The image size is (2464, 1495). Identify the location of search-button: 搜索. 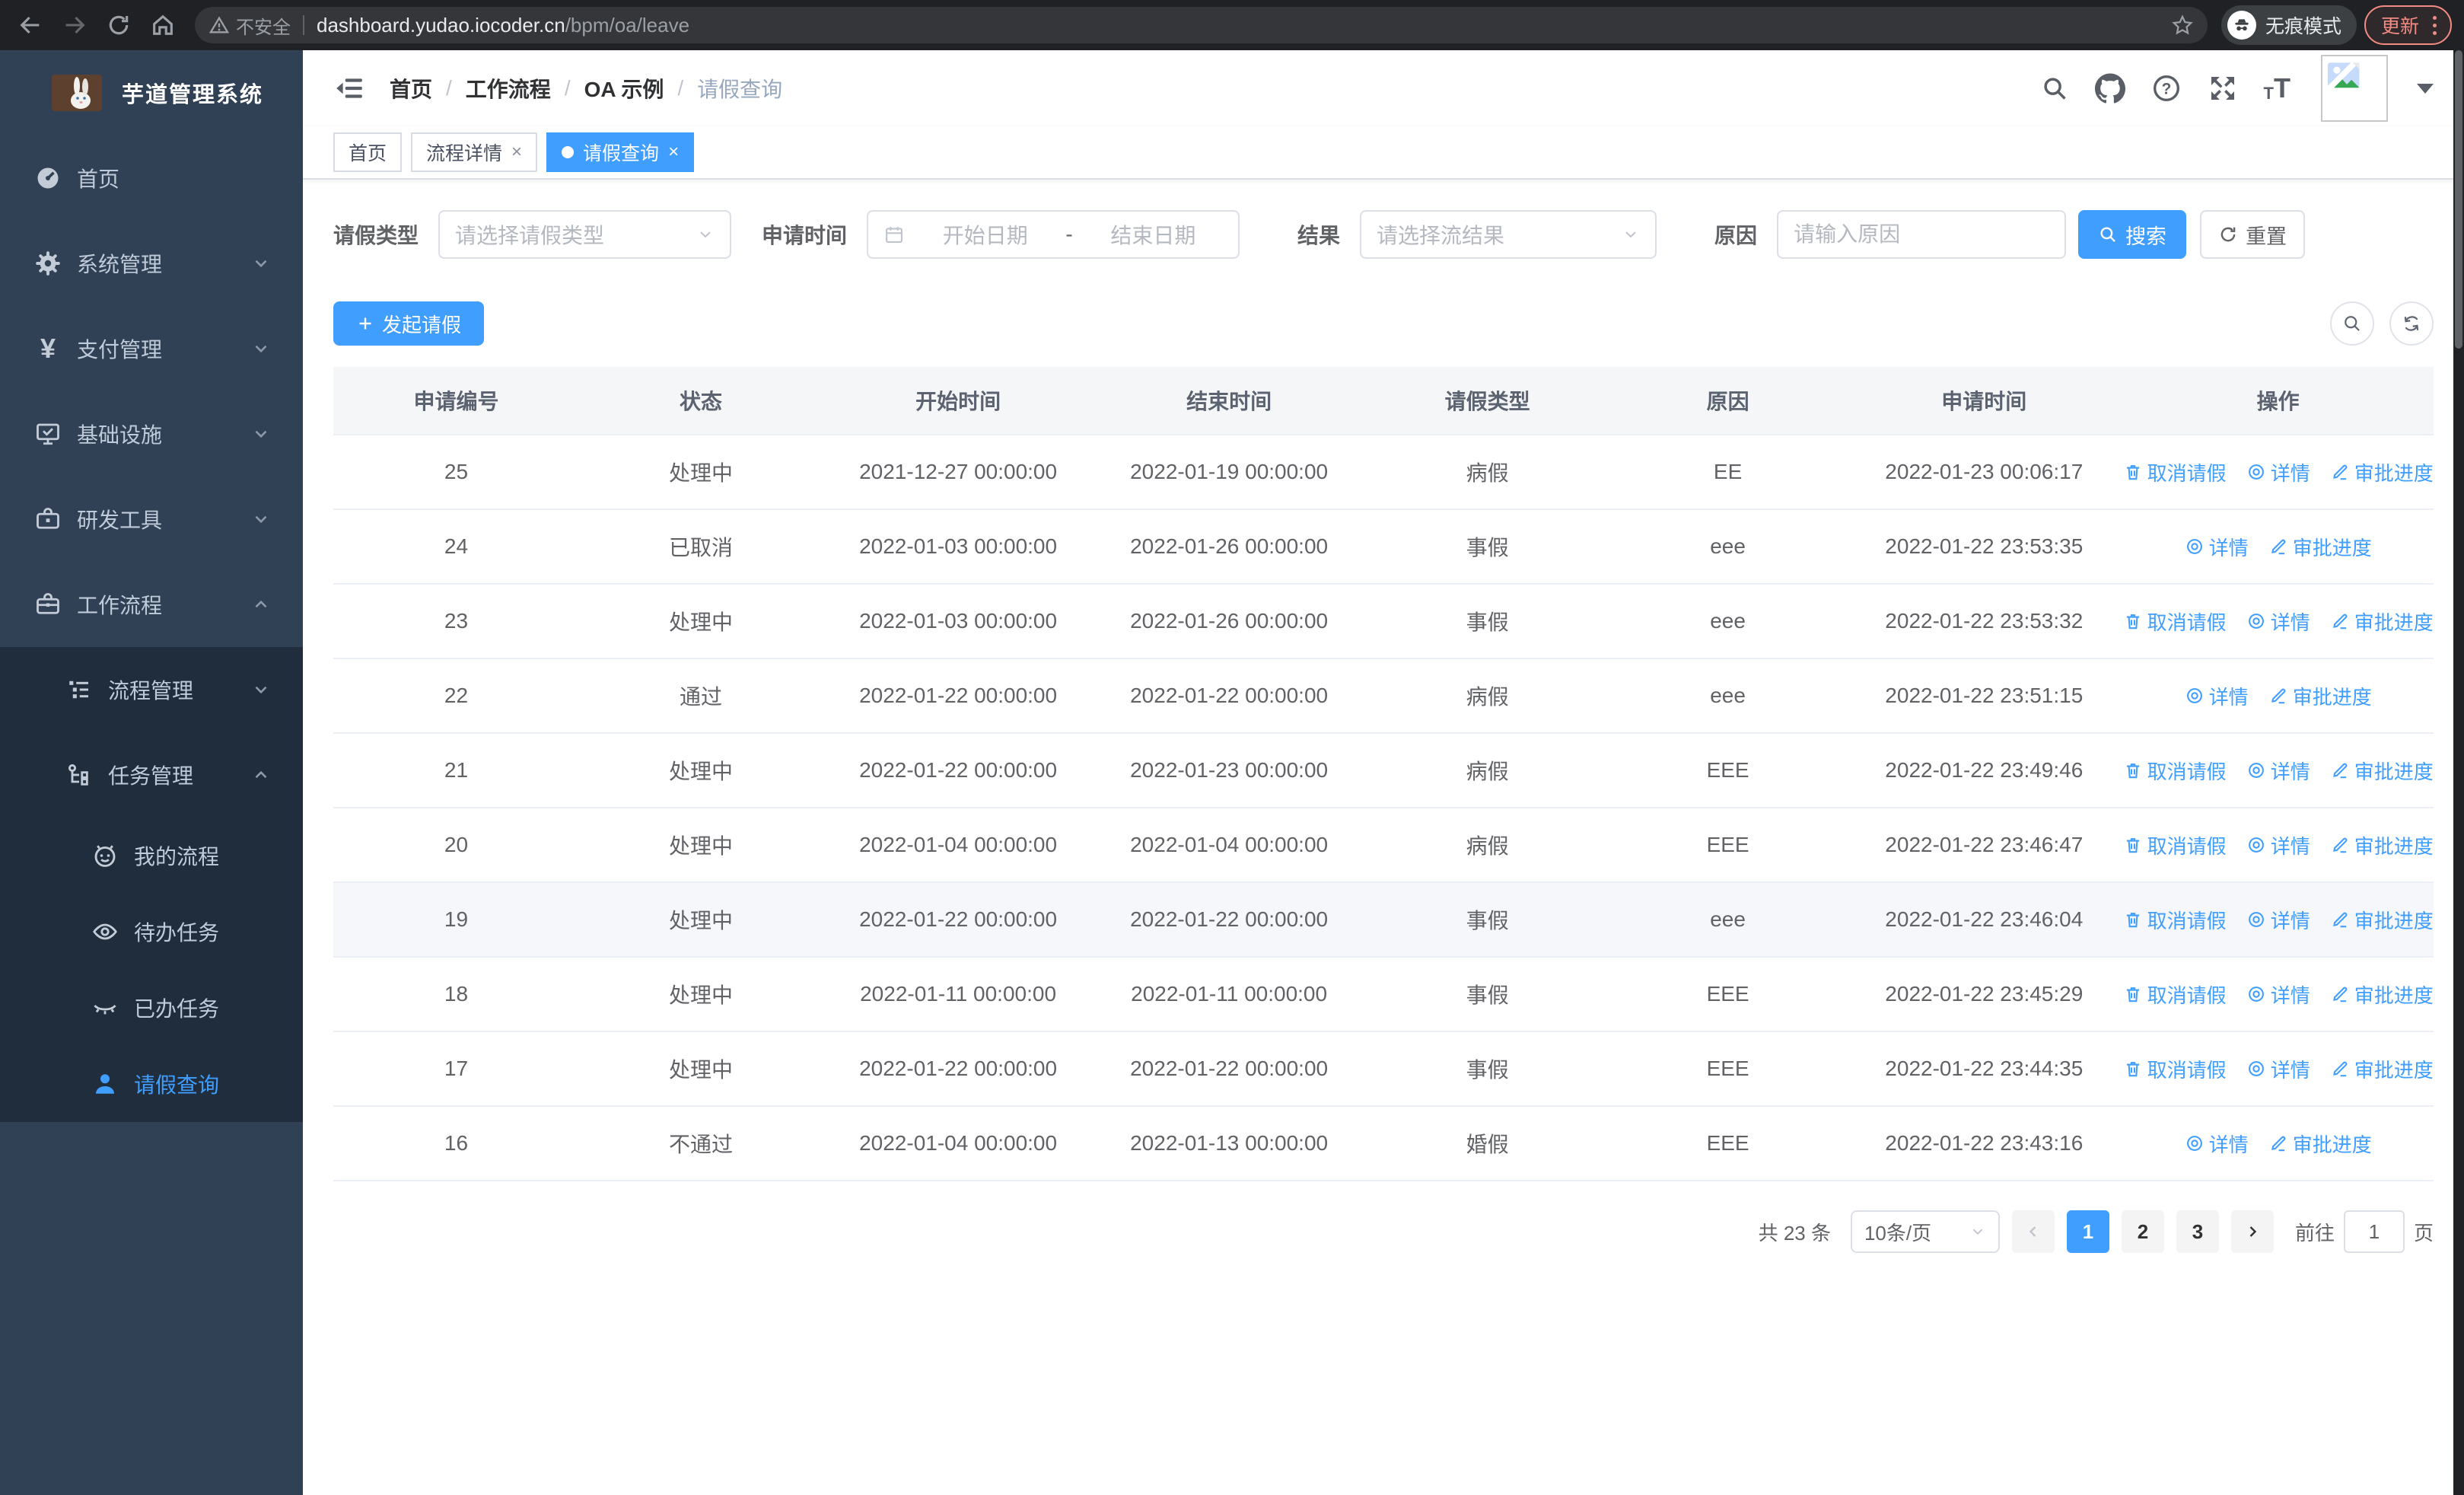
(2132, 234).